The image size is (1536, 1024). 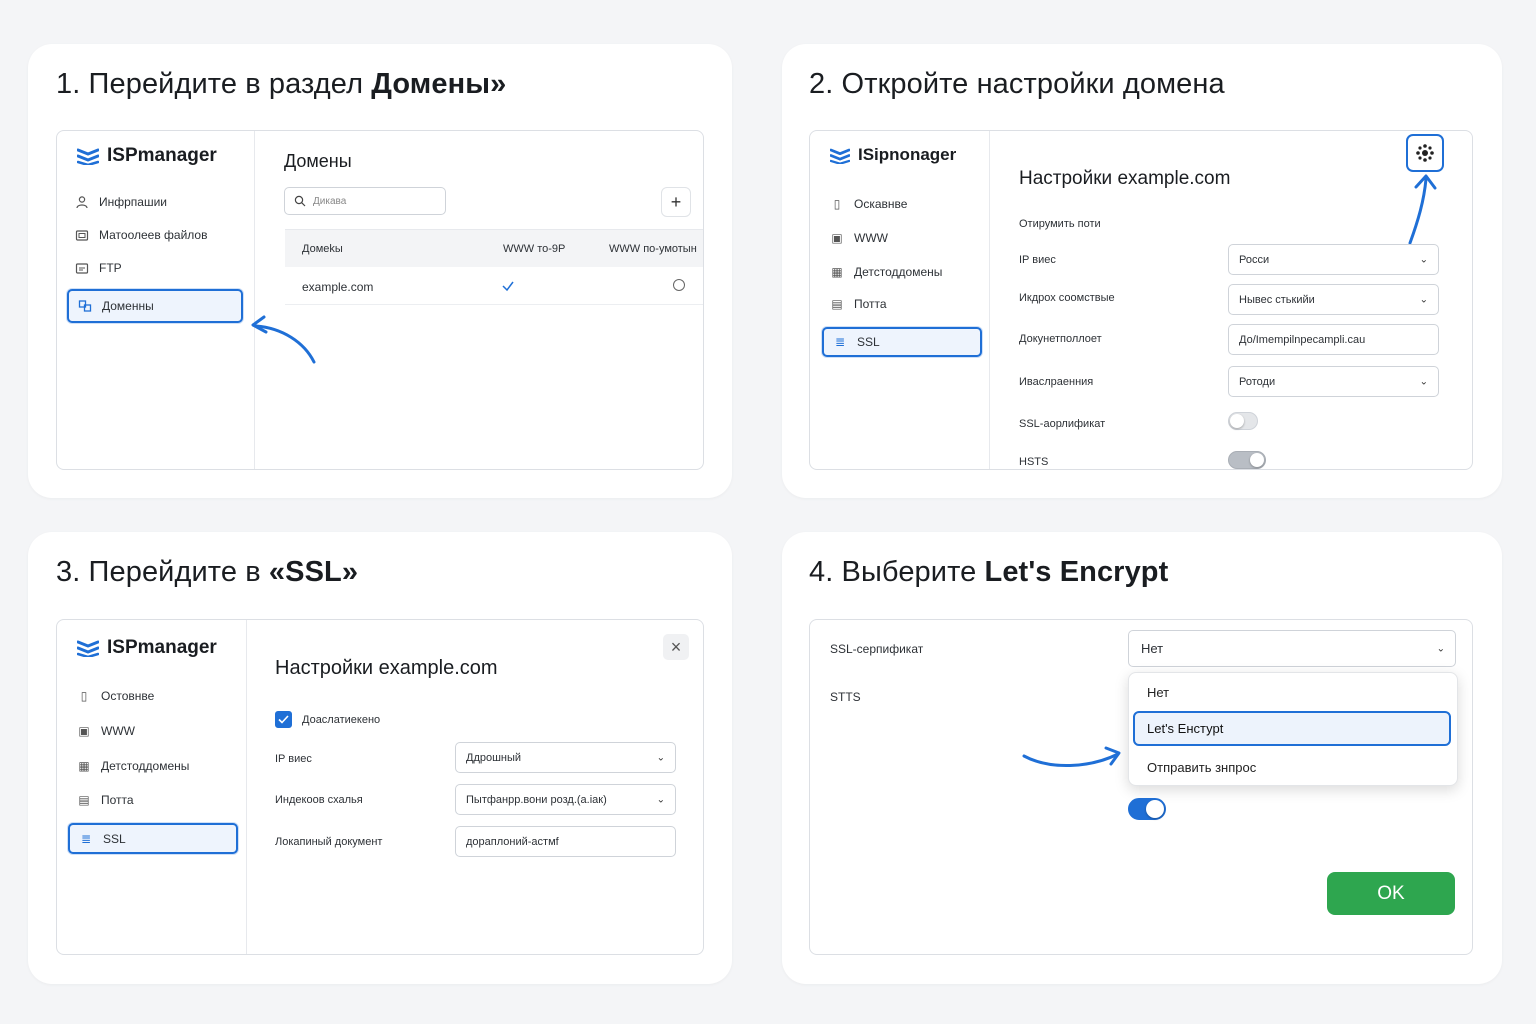 I want to click on step2-nav-main: ▯ Оскавнве, so click(x=869, y=204).